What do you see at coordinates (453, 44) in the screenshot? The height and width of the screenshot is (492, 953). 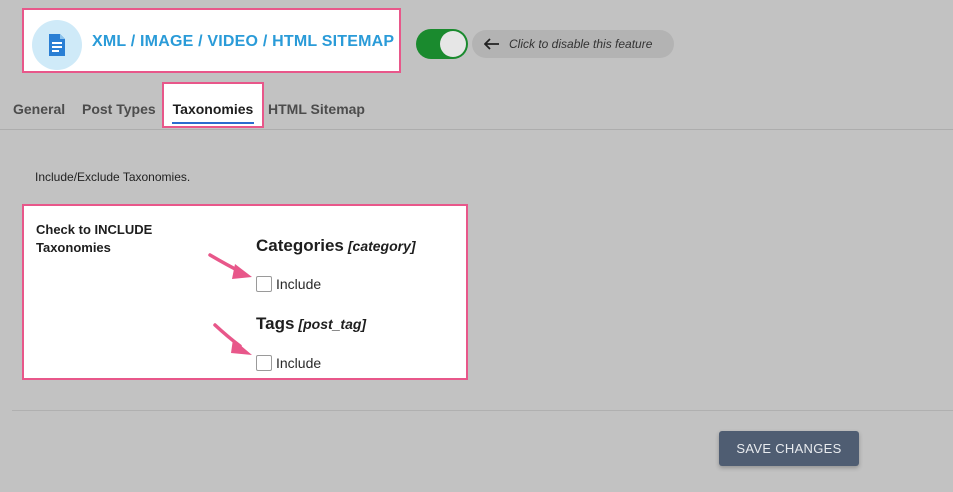 I see `toggle-knob` at bounding box center [453, 44].